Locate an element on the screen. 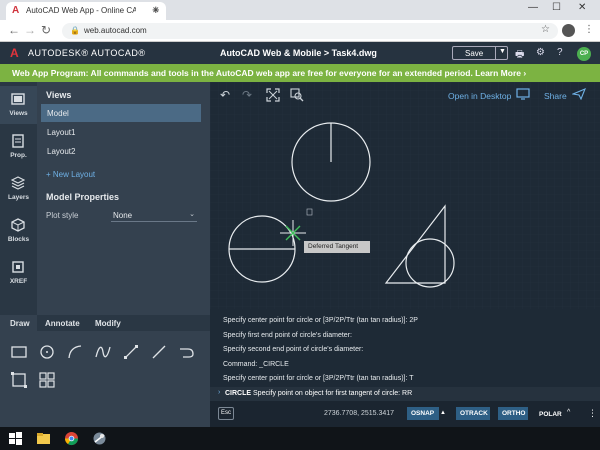  share-send-icon is located at coordinates (578, 95).